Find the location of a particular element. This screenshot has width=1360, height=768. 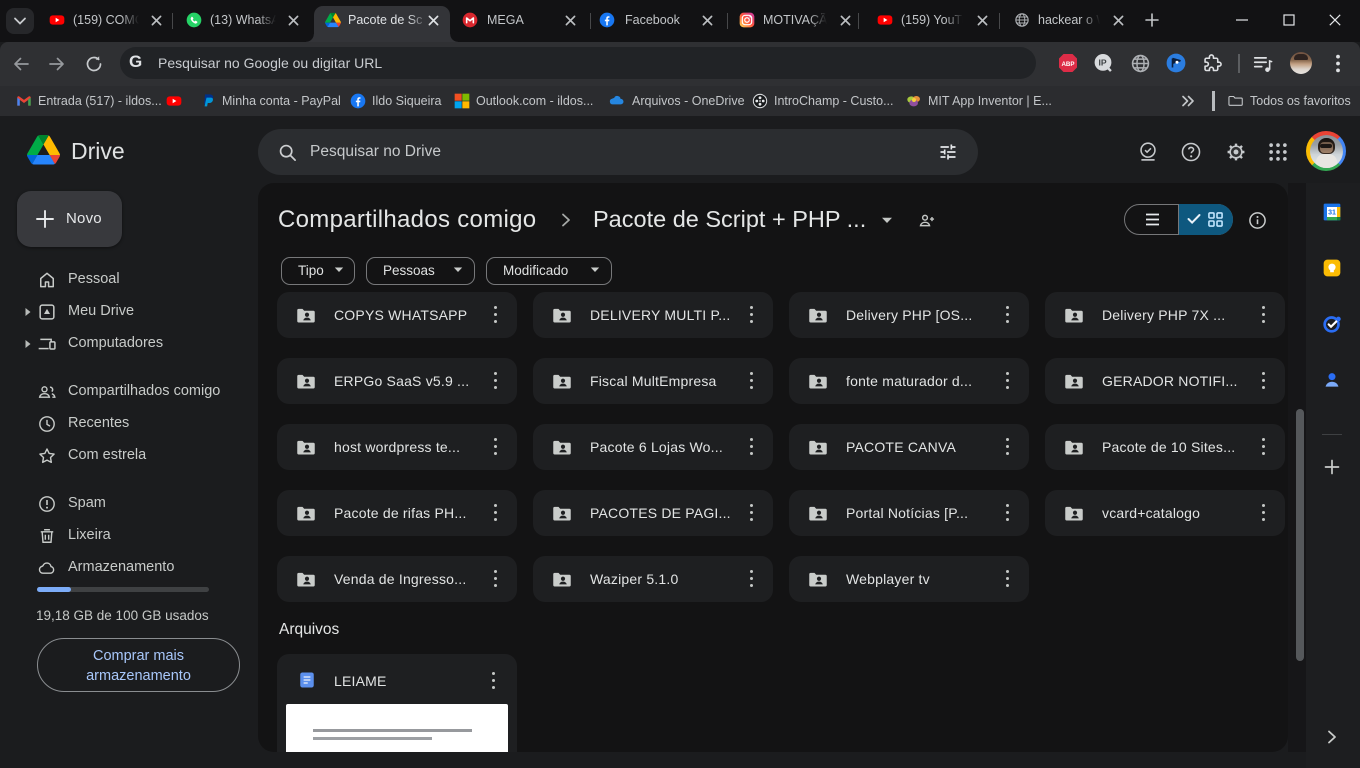

svg-text: IP is located at coordinates (1103, 62).